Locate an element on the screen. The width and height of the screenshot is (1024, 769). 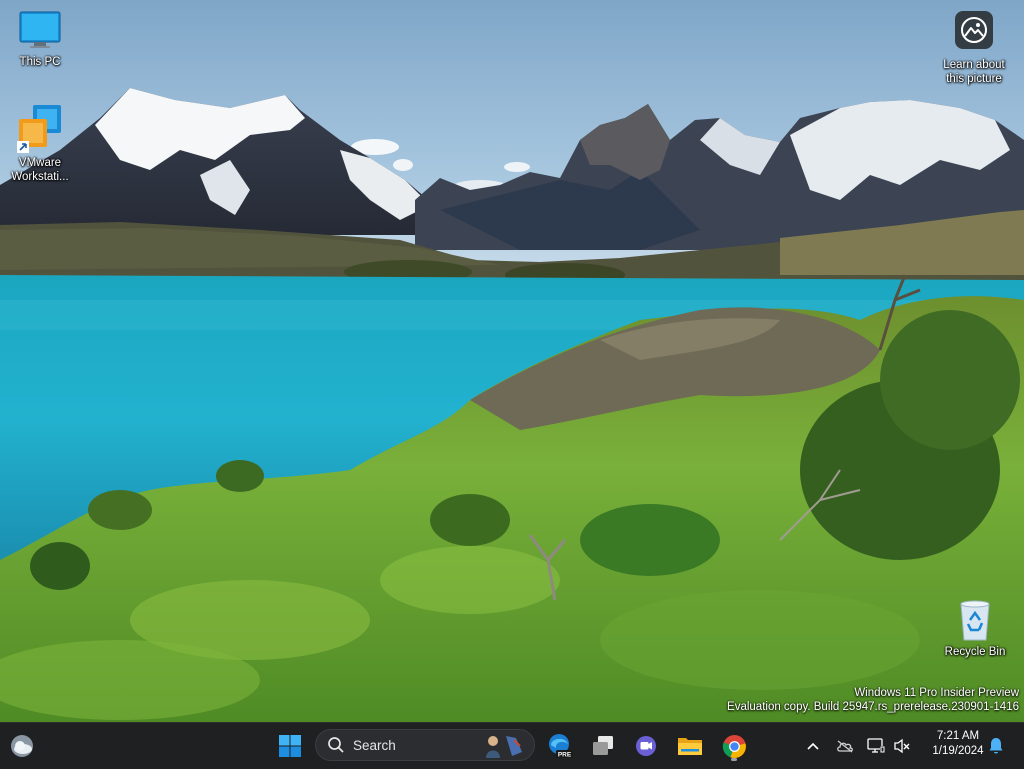
desktop-icon-recycle-bin: Recycle Bin is located at coordinates (975, 628).